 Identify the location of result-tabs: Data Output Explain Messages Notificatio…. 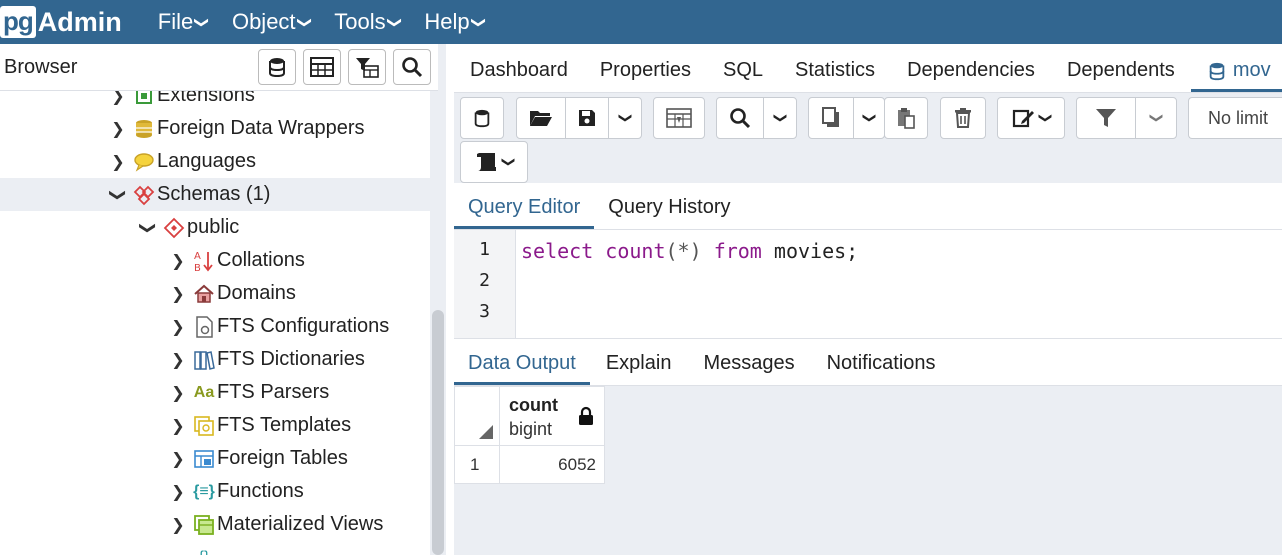
(868, 362).